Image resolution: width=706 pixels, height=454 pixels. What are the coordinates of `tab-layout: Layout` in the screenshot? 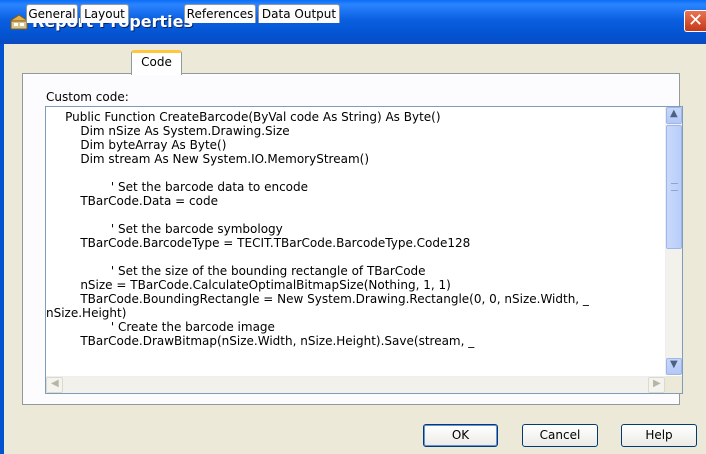 It's located at (104, 13).